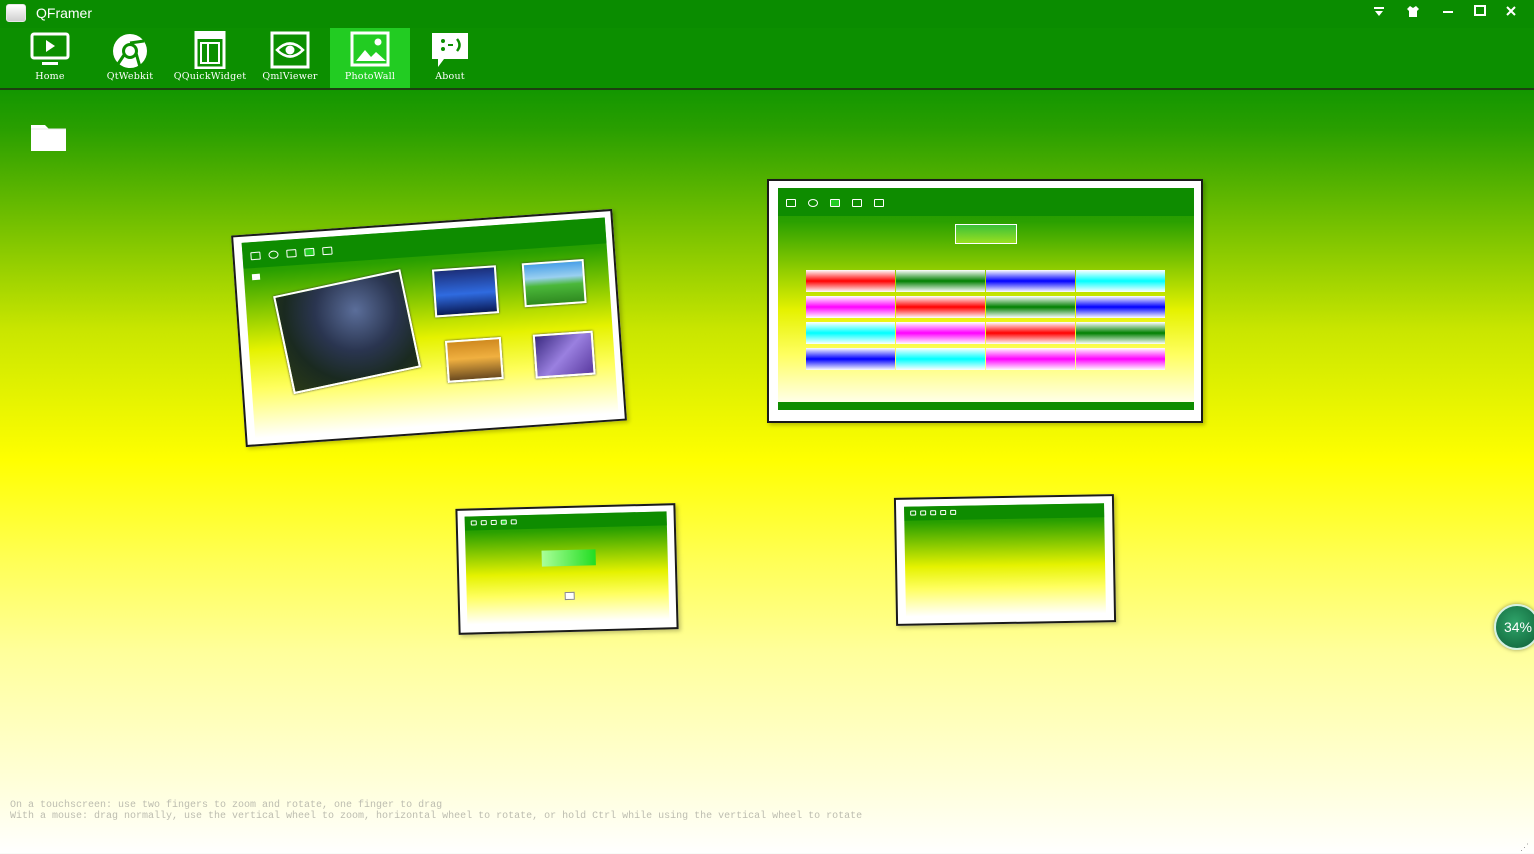  What do you see at coordinates (1511, 13) in the screenshot?
I see `close-icon` at bounding box center [1511, 13].